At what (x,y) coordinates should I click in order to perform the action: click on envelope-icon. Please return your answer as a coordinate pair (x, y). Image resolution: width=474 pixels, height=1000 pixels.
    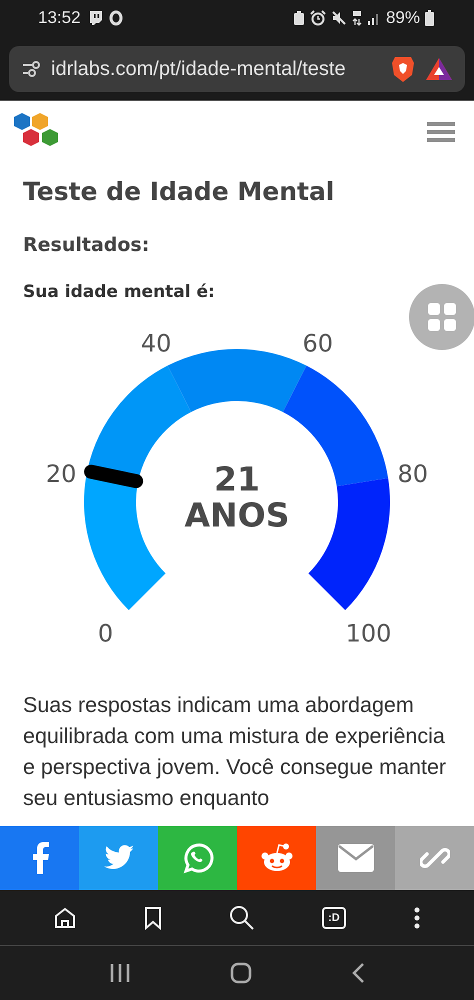
    Looking at the image, I should click on (356, 858).